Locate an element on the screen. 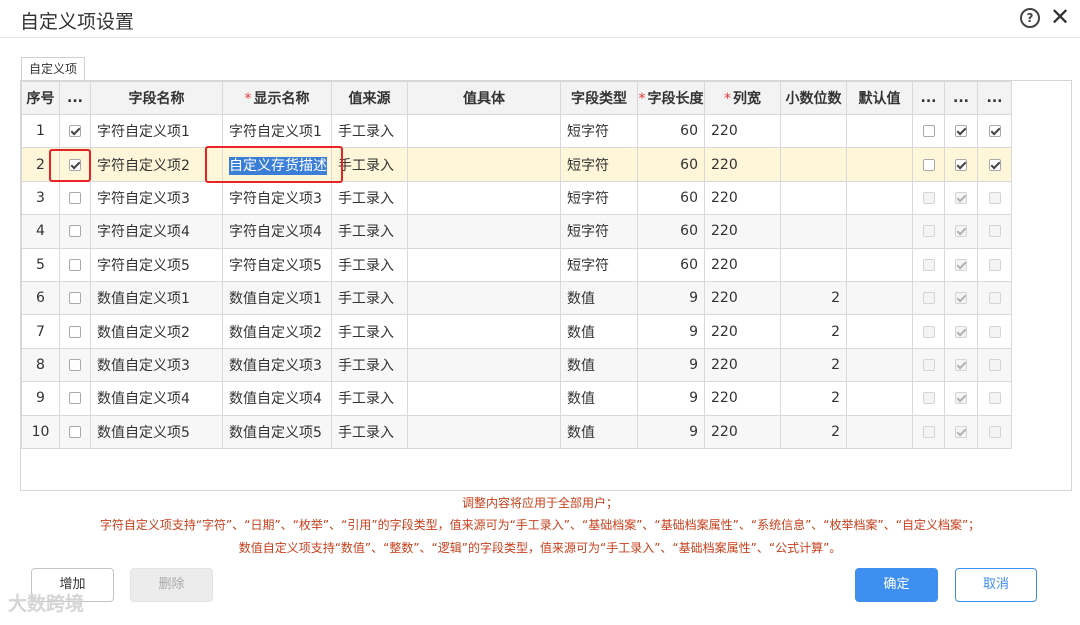 This screenshot has height=625, width=1080. cell-no: 3 is located at coordinates (40, 198).